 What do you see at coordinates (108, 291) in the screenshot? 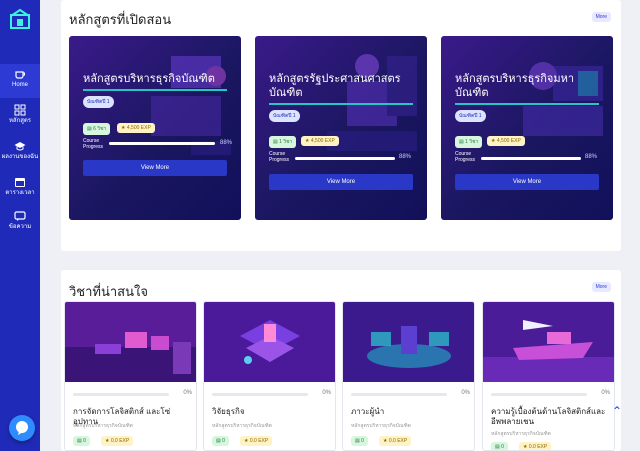
I see `subjects-section-title: วิชาที่น่าสนใจ` at bounding box center [108, 291].